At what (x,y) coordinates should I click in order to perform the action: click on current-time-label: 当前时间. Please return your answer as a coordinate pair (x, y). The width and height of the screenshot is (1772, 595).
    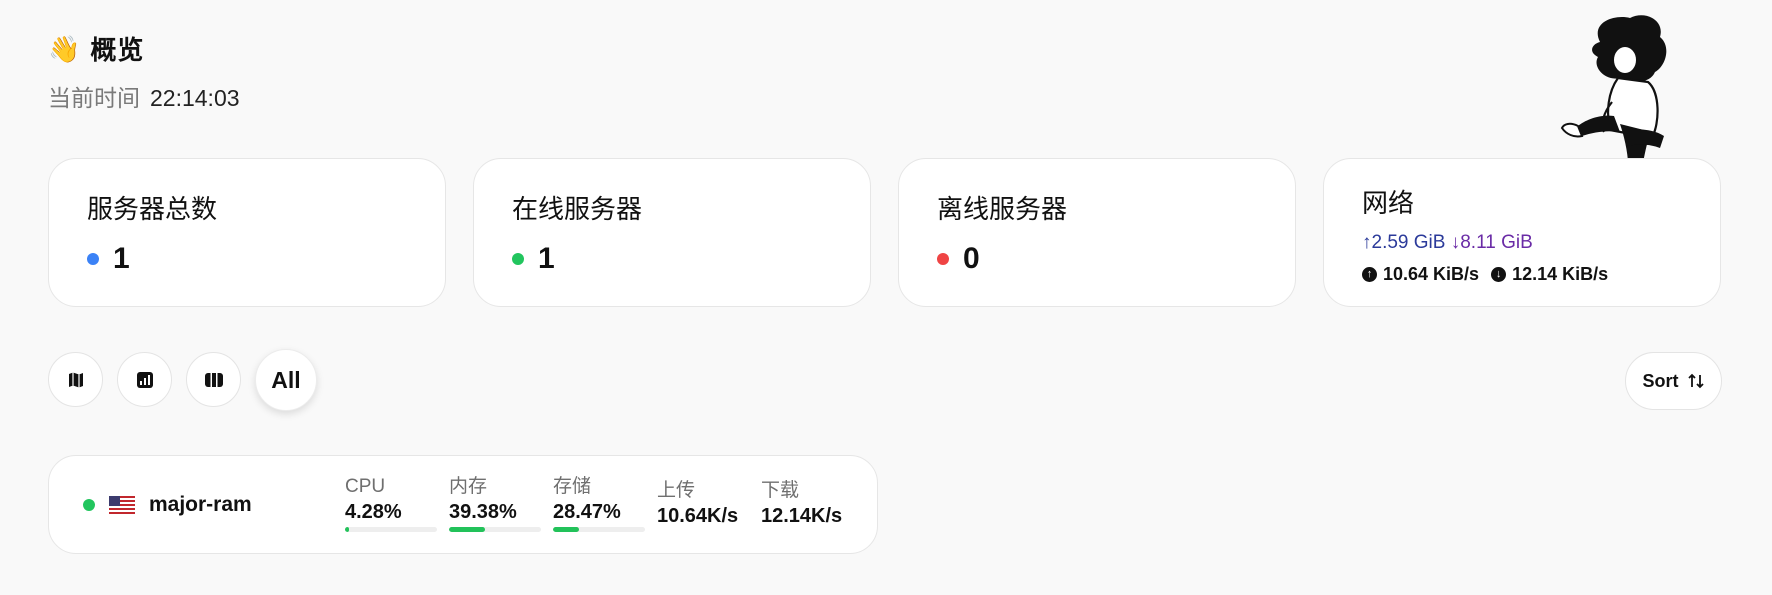
    Looking at the image, I should click on (94, 98).